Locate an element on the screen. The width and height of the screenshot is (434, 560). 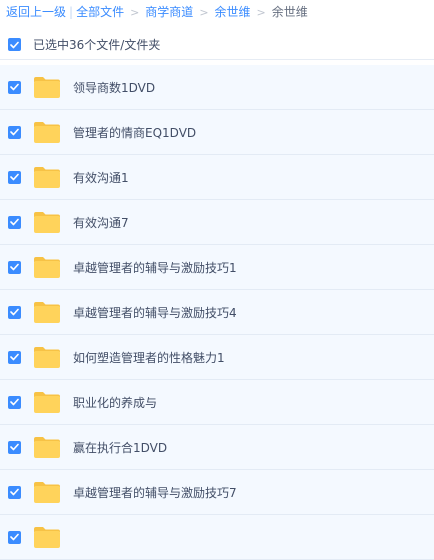
file-row: 职业化的养成与 is located at coordinates (217, 402).